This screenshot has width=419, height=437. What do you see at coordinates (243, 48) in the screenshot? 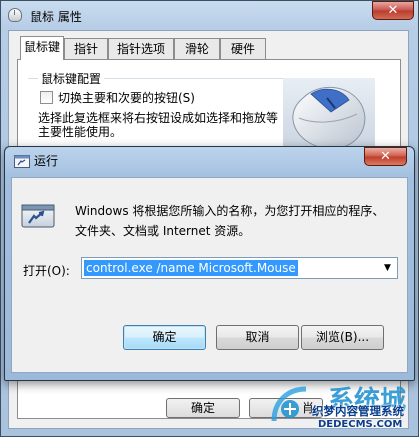
I see `tab-hardware: 硬件` at bounding box center [243, 48].